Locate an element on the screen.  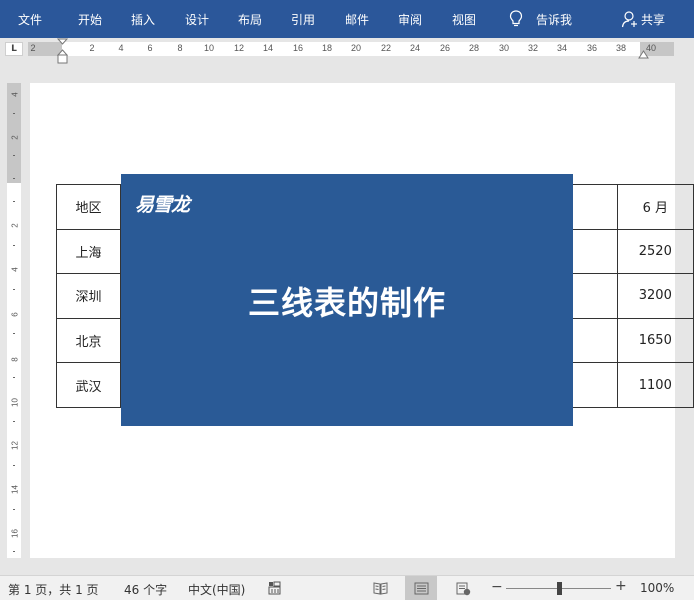
ruler-label: 32 is located at coordinates (533, 48).